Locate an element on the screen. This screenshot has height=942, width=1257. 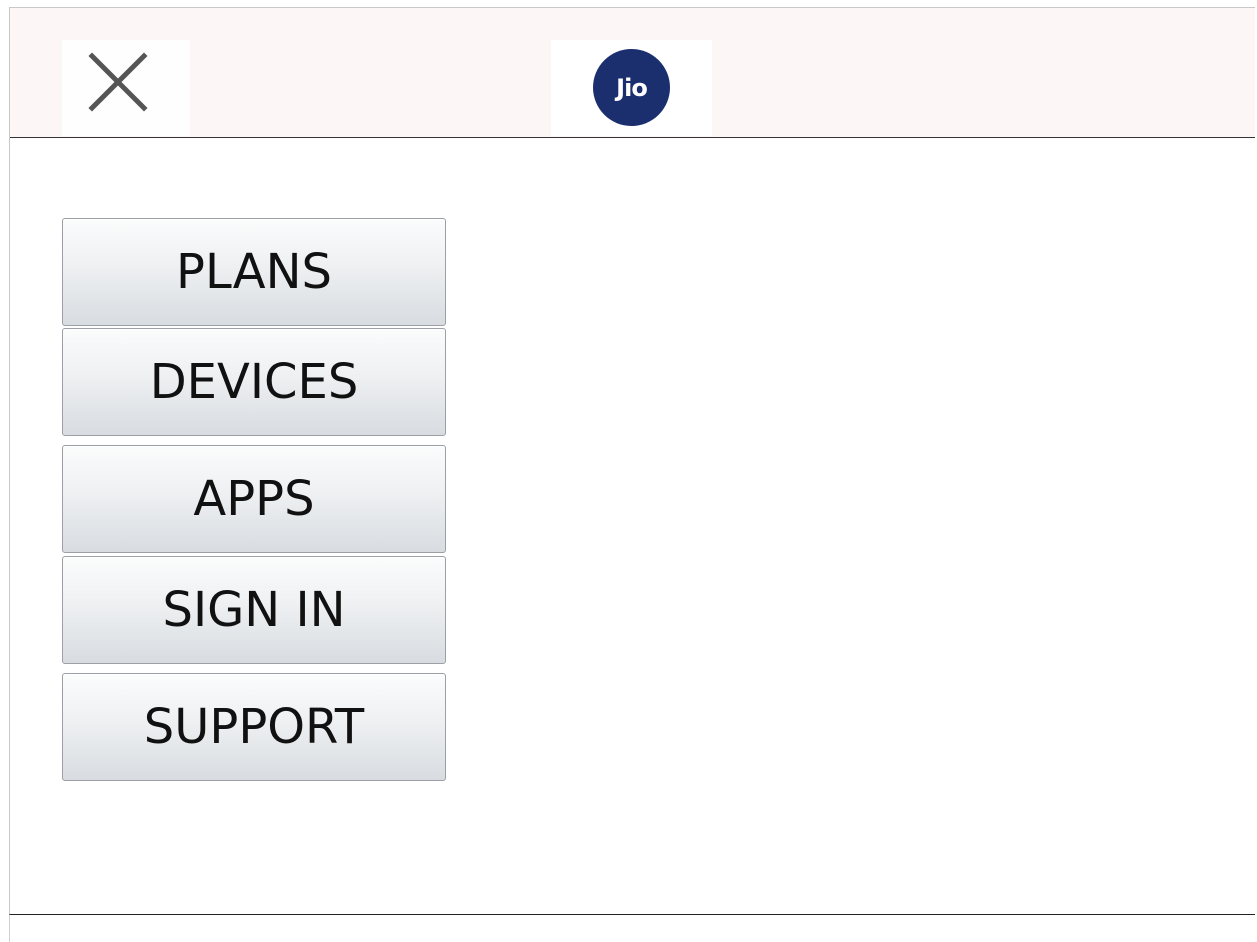
sign-in-button: SIGN IN is located at coordinates (254, 610).